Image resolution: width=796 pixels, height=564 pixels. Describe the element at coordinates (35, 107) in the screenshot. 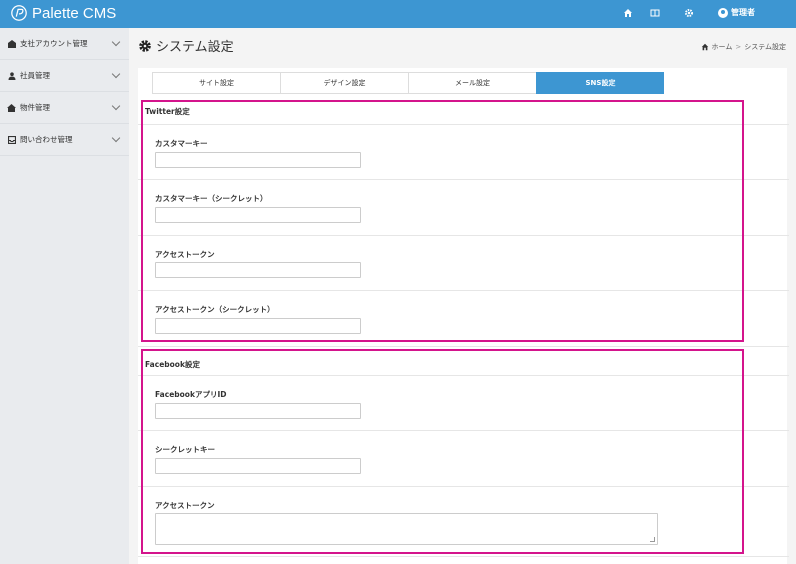

I see `sidebar-item-label: 物件管理` at that location.